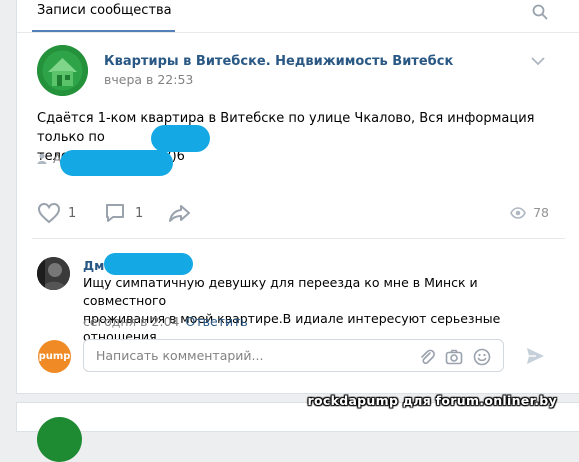  What do you see at coordinates (538, 61) in the screenshot?
I see `chevron-down-icon` at bounding box center [538, 61].